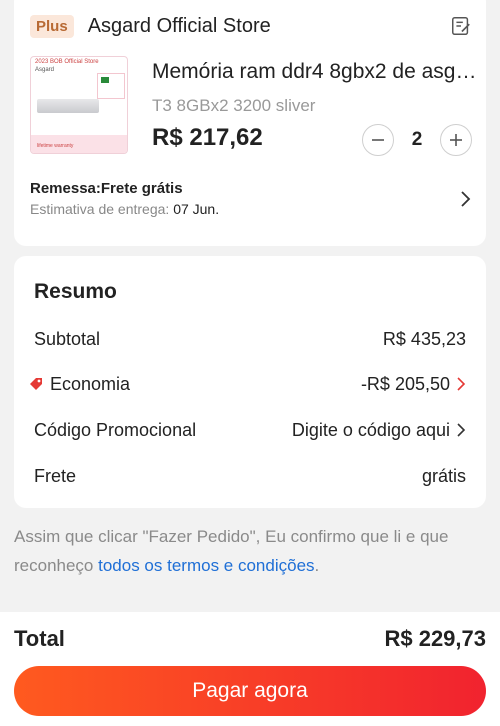 Image resolution: width=500 pixels, height=726 pixels. Describe the element at coordinates (250, 639) in the screenshot. I see `total-row: Total R$ 229,73` at that location.